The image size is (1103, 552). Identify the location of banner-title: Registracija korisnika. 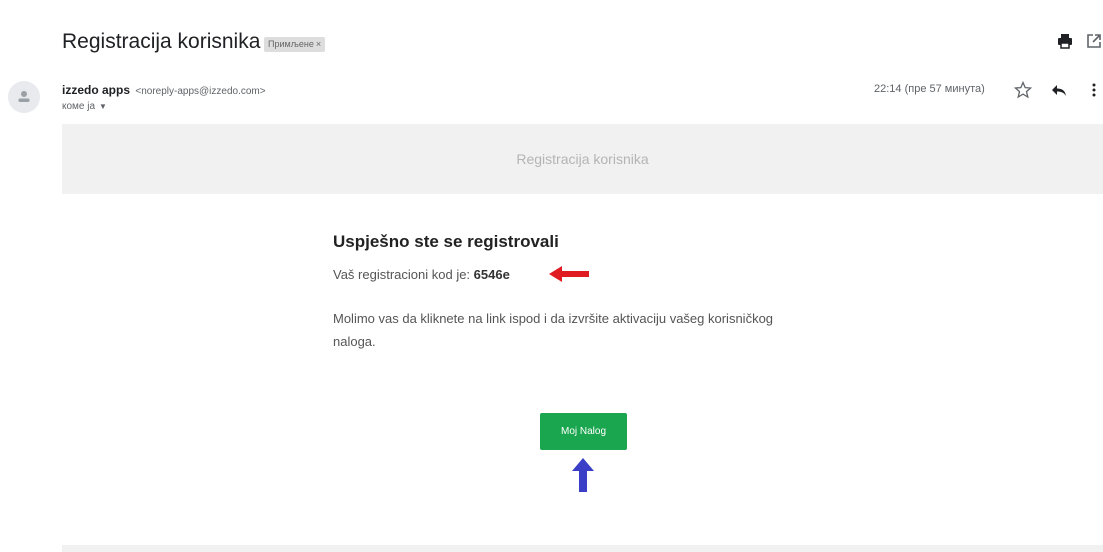
(582, 159).